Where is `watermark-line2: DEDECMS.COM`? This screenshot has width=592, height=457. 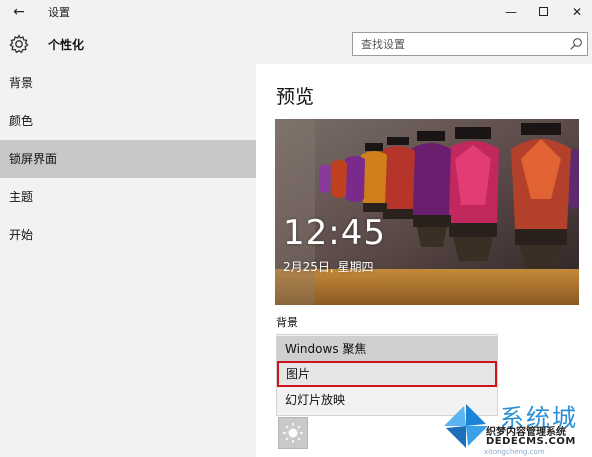
watermark-line2: DEDECMS.COM is located at coordinates (531, 441).